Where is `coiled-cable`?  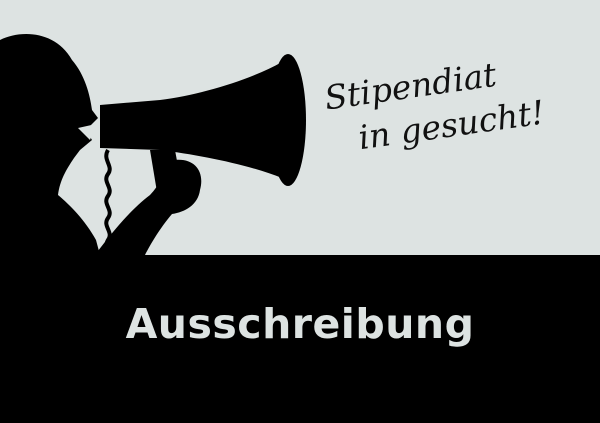
coiled-cable is located at coordinates (108, 202).